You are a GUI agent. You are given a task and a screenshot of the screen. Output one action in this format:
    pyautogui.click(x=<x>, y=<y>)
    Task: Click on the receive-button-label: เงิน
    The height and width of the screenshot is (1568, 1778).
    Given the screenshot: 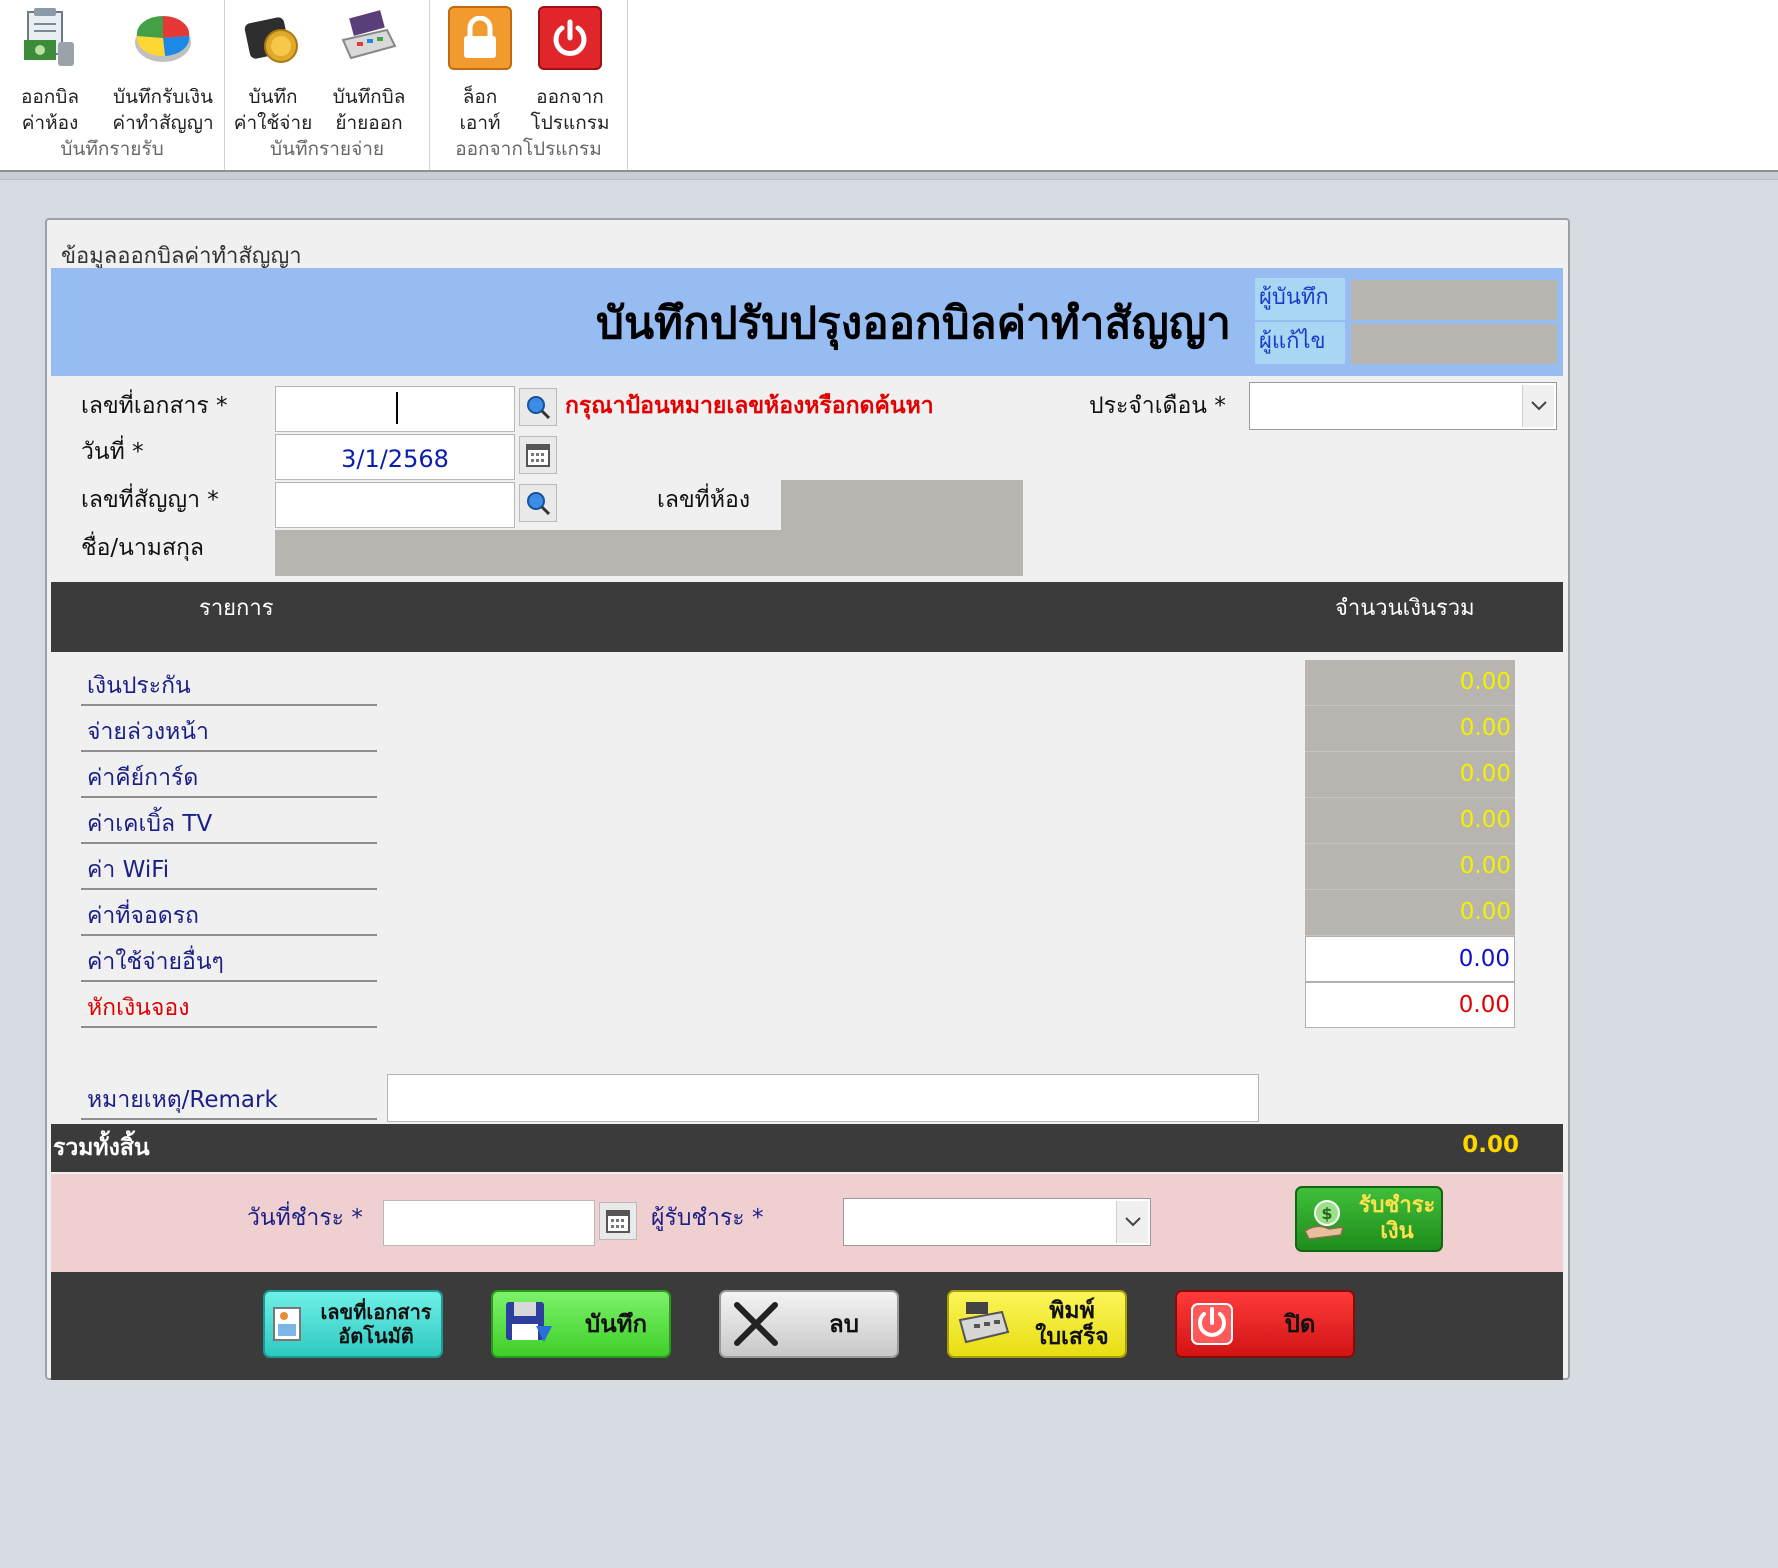 What is the action you would take?
    pyautogui.click(x=1397, y=1231)
    